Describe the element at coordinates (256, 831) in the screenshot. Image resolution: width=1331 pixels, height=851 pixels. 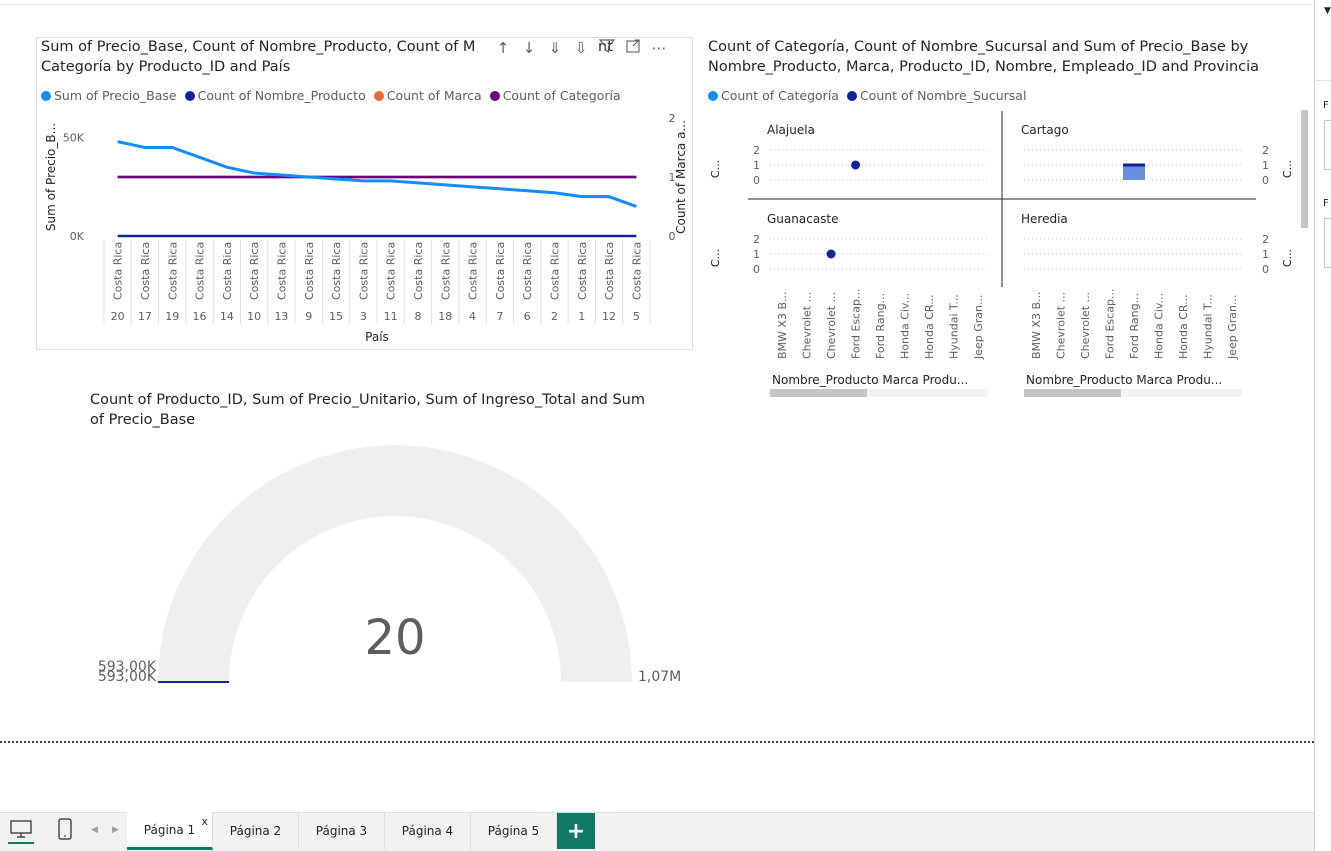
I see `tab-pagina-2: Página 2` at that location.